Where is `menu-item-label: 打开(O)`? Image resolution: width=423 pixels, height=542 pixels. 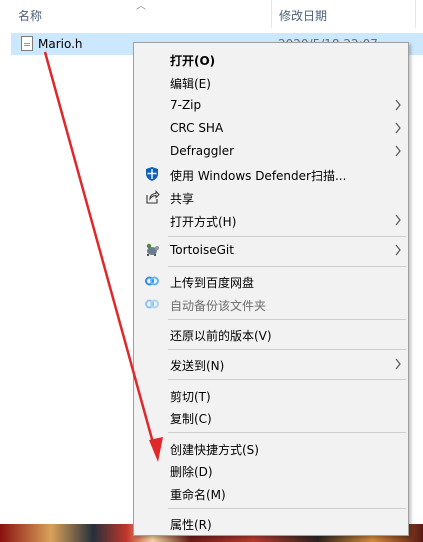
menu-item-label: 打开(O) is located at coordinates (193, 61).